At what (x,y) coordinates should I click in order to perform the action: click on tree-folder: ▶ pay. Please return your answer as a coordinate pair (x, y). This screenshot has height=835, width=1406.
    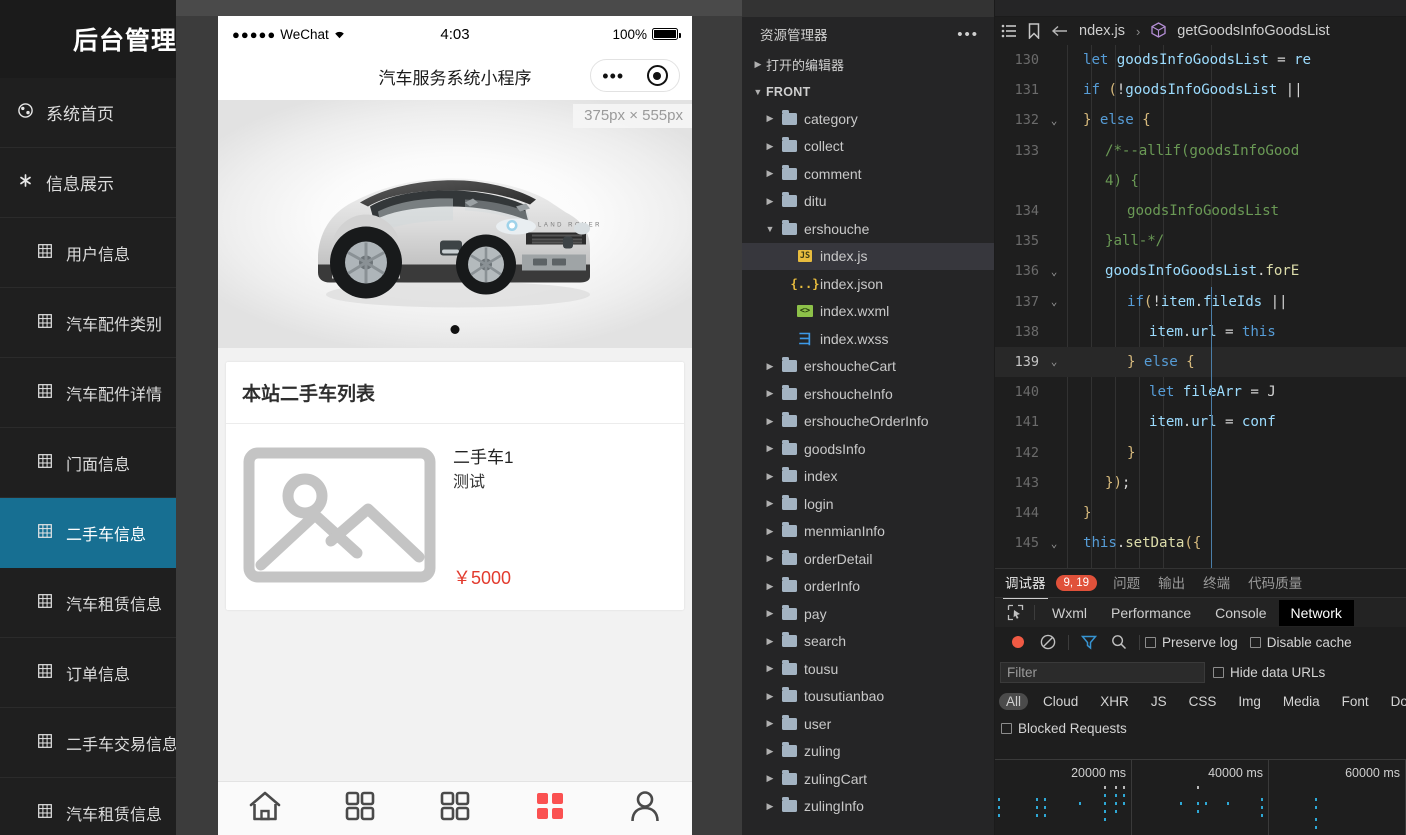
    Looking at the image, I should click on (868, 614).